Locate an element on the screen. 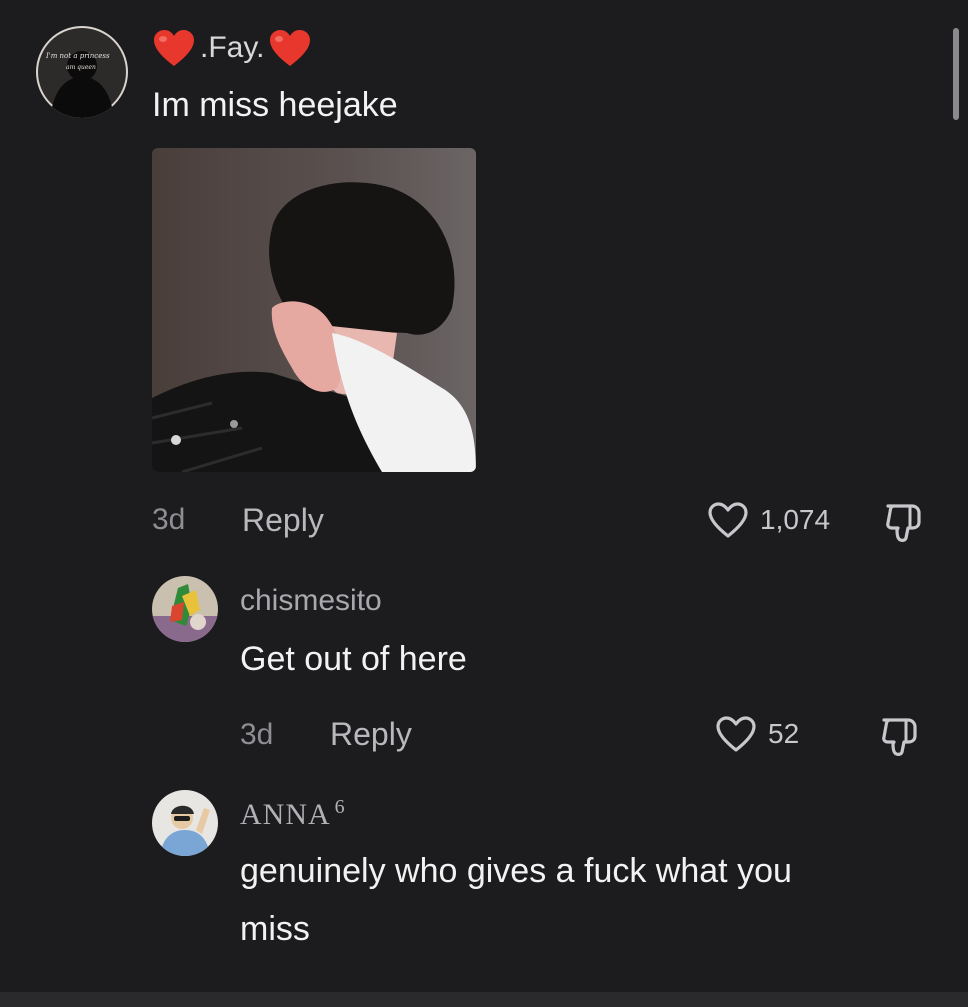  username-fay: .Fay. is located at coordinates (232, 48).